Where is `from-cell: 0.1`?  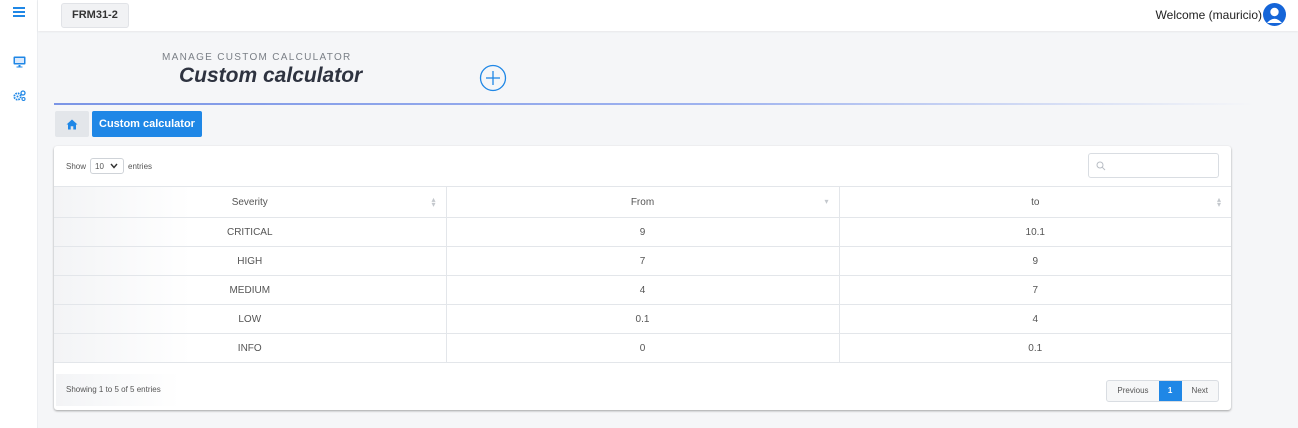 from-cell: 0.1 is located at coordinates (643, 319).